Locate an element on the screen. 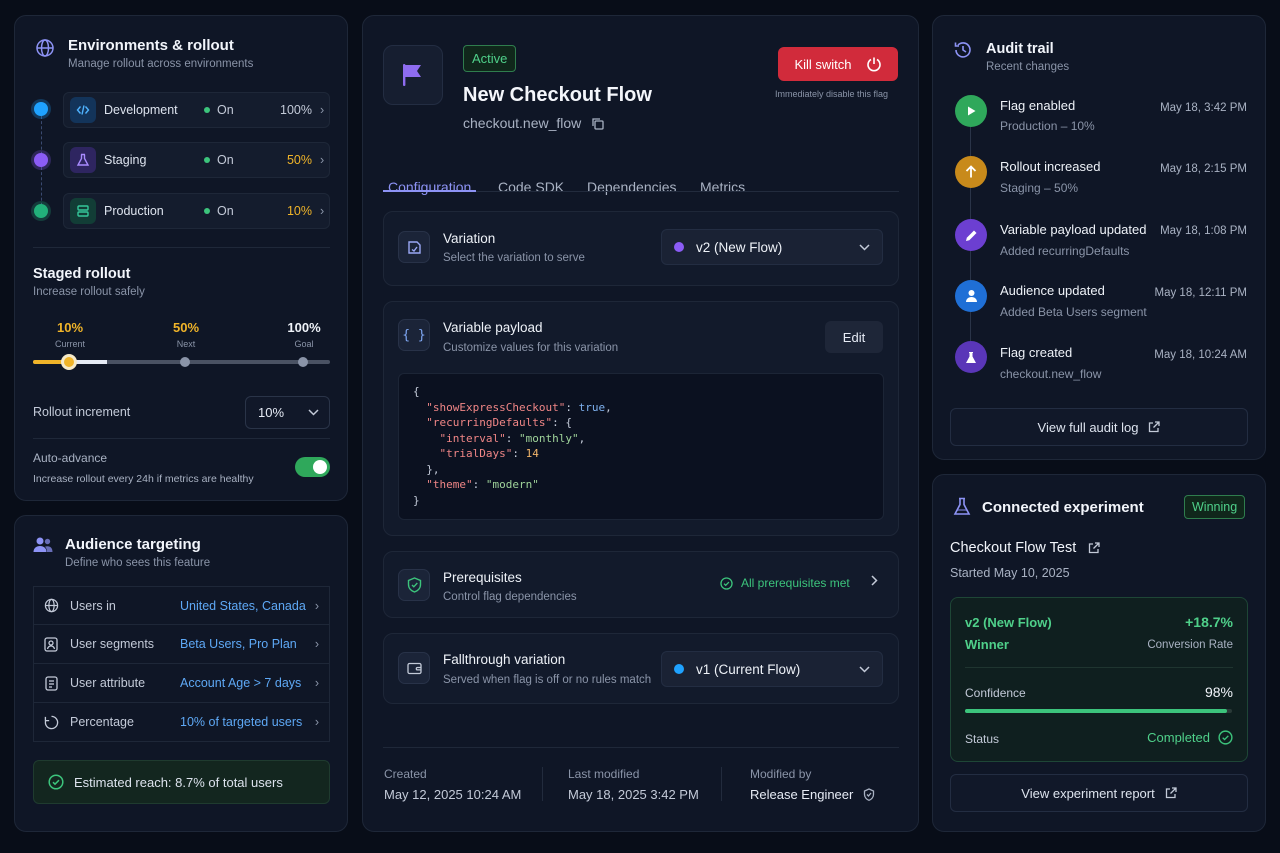 The height and width of the screenshot is (853, 1280). code-token: }, is located at coordinates (433, 469).